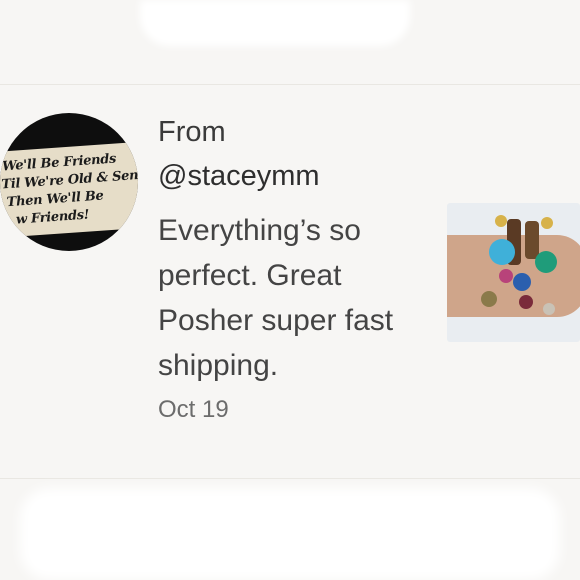 Image resolution: width=580 pixels, height=580 pixels. Describe the element at coordinates (275, 23) in the screenshot. I see `top-blurred-area` at that location.